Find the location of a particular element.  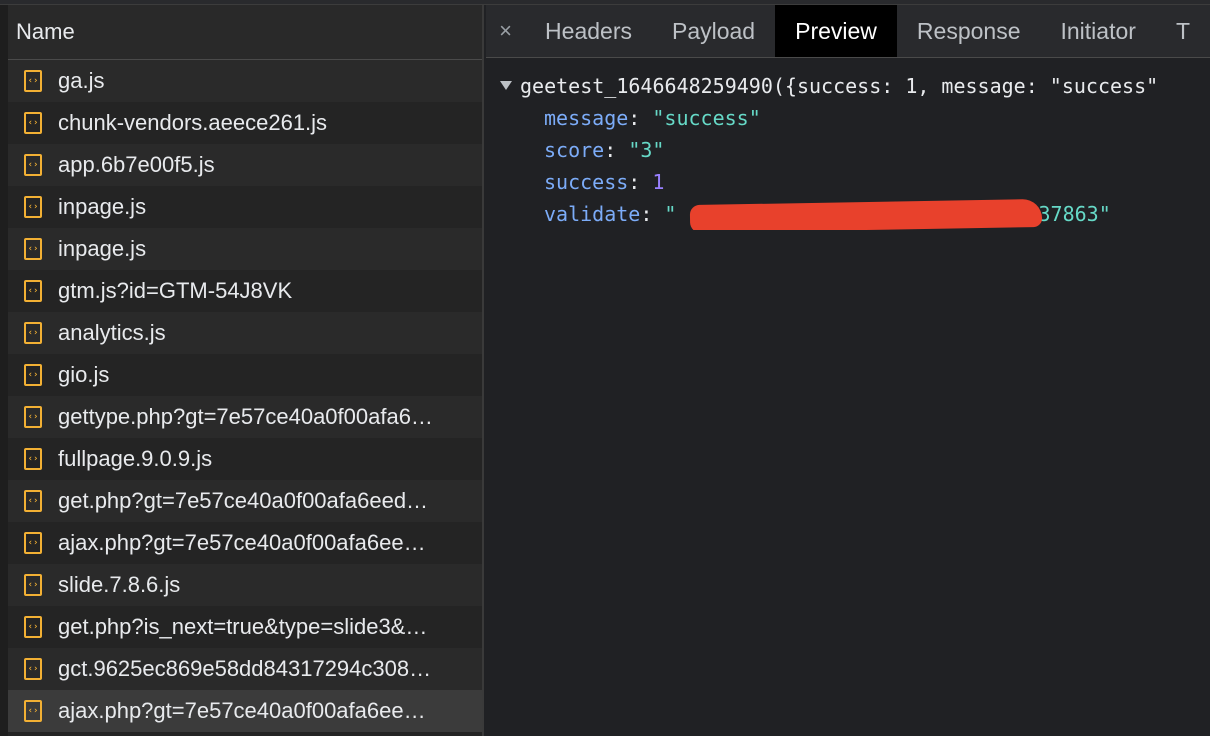

prop-value: 1 is located at coordinates (658, 182).